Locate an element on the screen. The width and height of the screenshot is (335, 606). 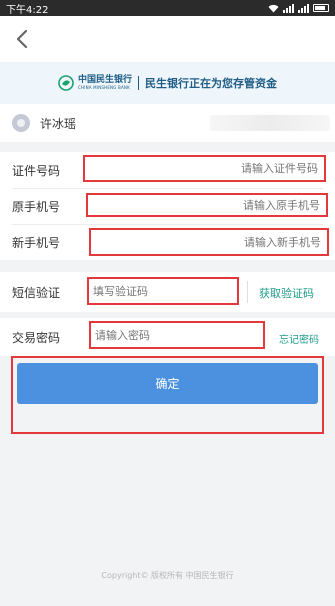
confirm-highlight: 确定 is located at coordinates (167, 395).